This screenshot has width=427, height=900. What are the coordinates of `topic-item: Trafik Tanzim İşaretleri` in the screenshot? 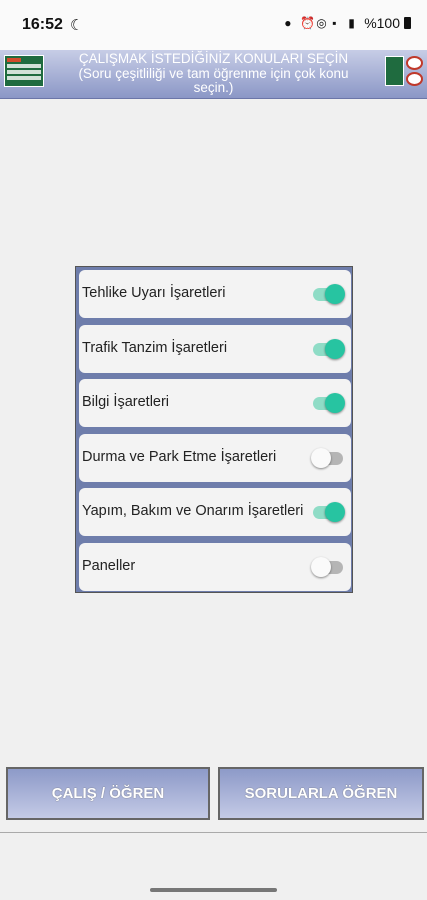 It's located at (215, 348).